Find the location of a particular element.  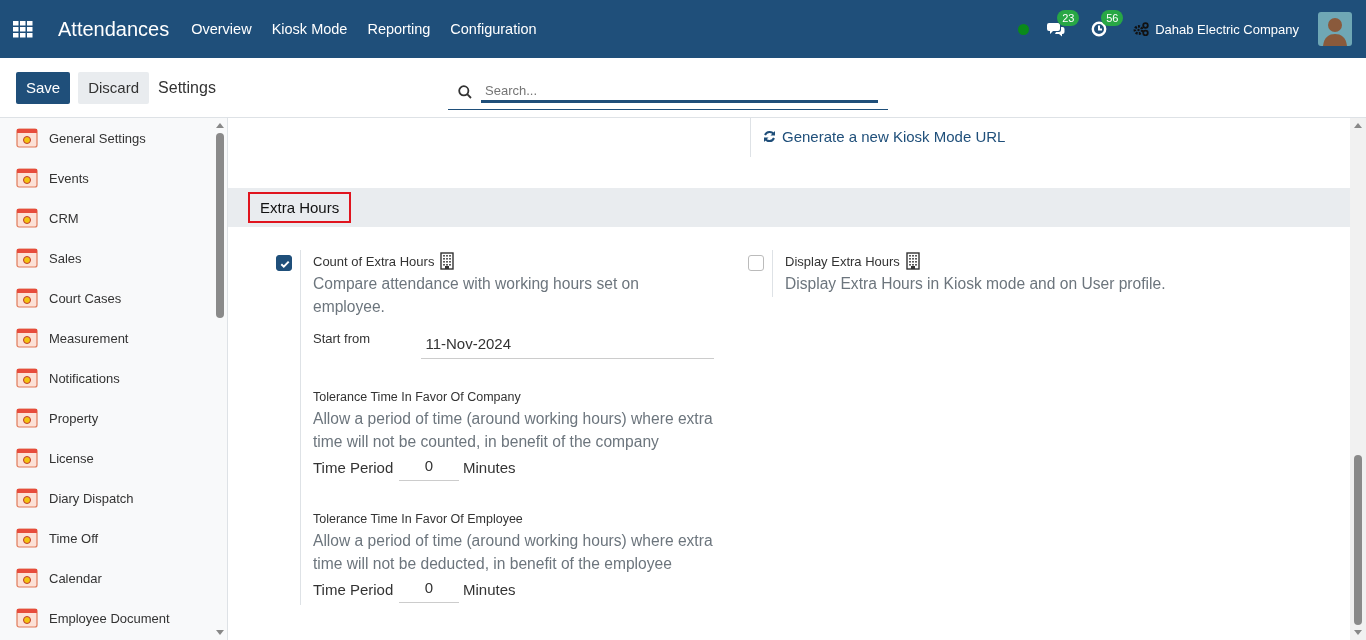

generate-url-link: Generate a new Kiosk Mode URL is located at coordinates (884, 136).